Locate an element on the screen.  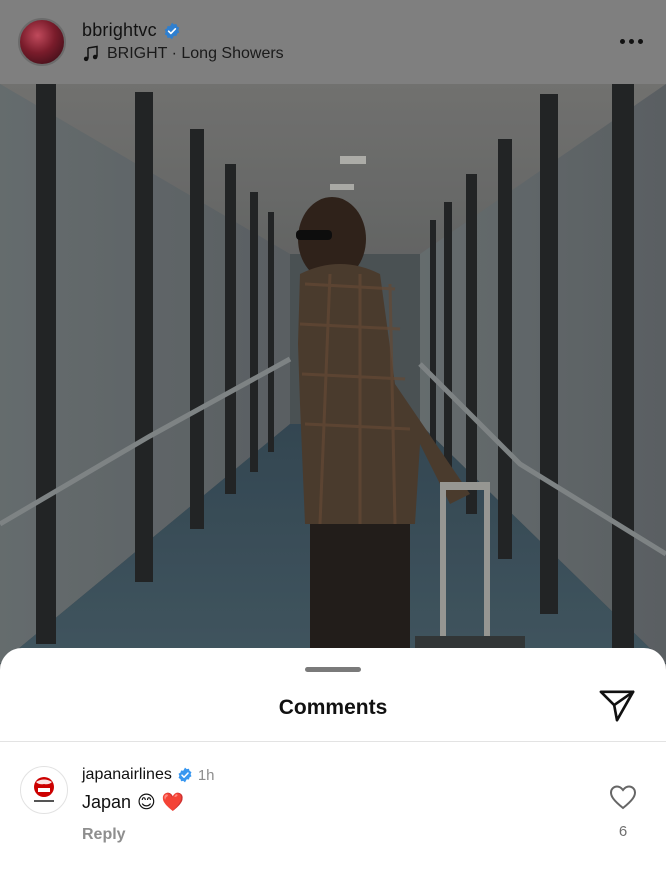
sheet-drag-handle is located at coordinates (333, 669).